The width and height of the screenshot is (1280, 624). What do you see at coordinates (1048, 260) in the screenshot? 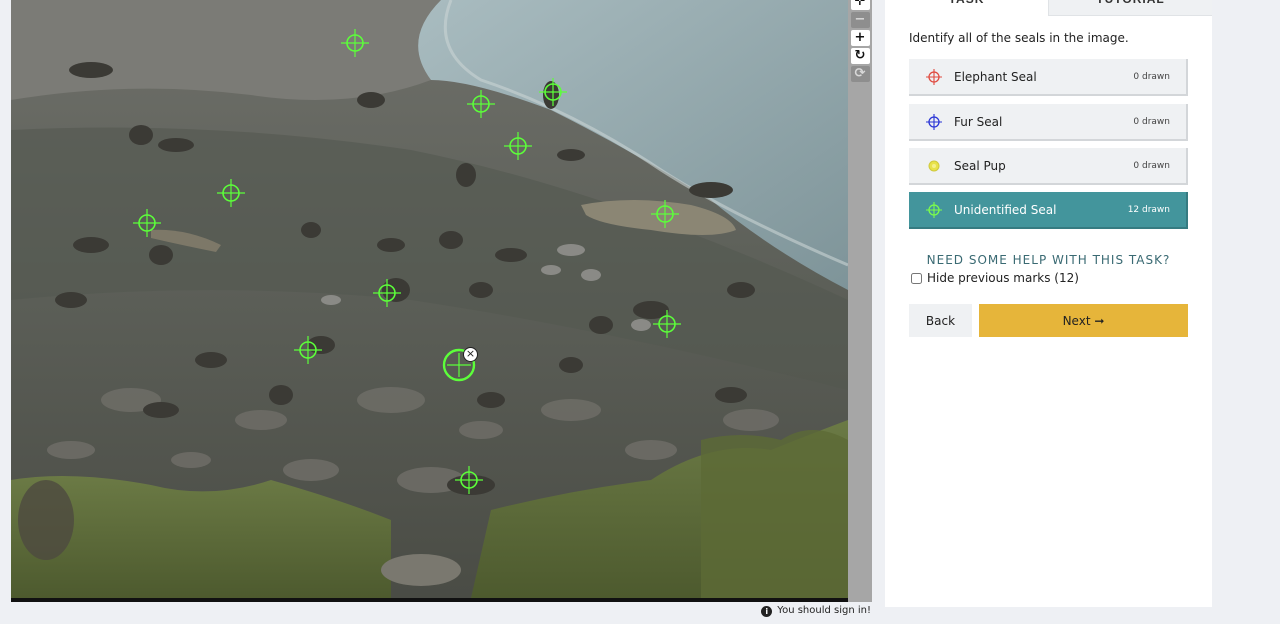
I see `help-link: NEED SOME HELP WITH THIS TASK?` at bounding box center [1048, 260].